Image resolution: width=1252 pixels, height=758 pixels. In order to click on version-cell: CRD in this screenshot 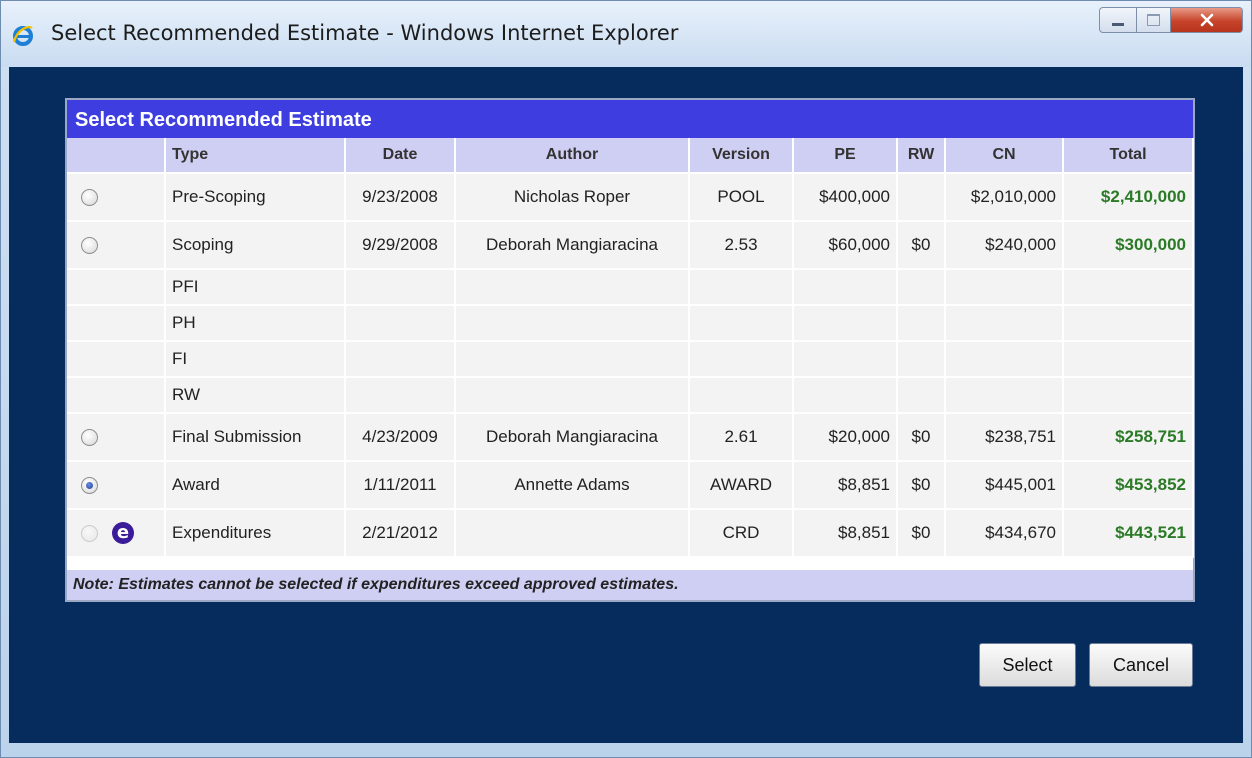, I will do `click(741, 533)`.